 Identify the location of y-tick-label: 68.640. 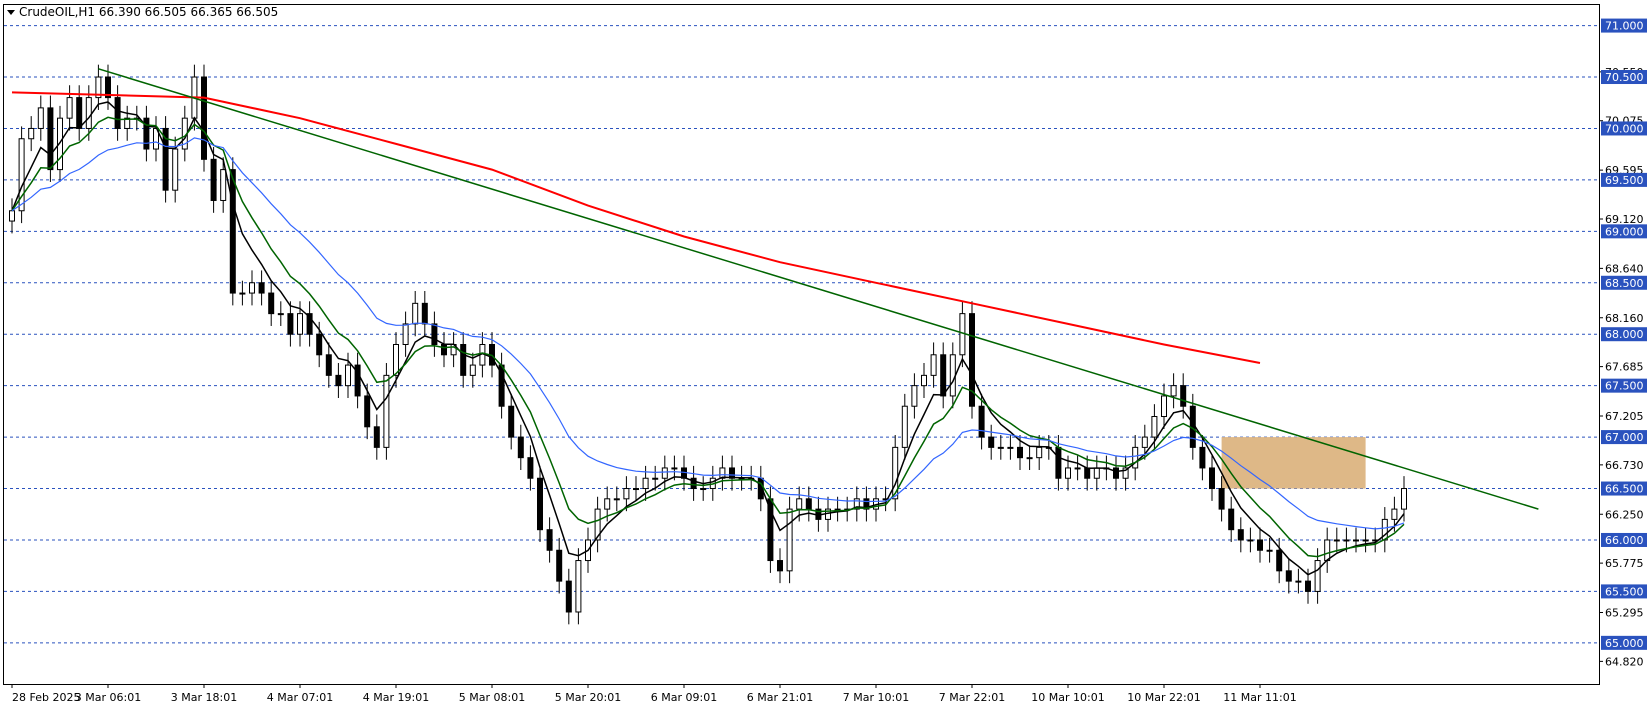
(1624, 268).